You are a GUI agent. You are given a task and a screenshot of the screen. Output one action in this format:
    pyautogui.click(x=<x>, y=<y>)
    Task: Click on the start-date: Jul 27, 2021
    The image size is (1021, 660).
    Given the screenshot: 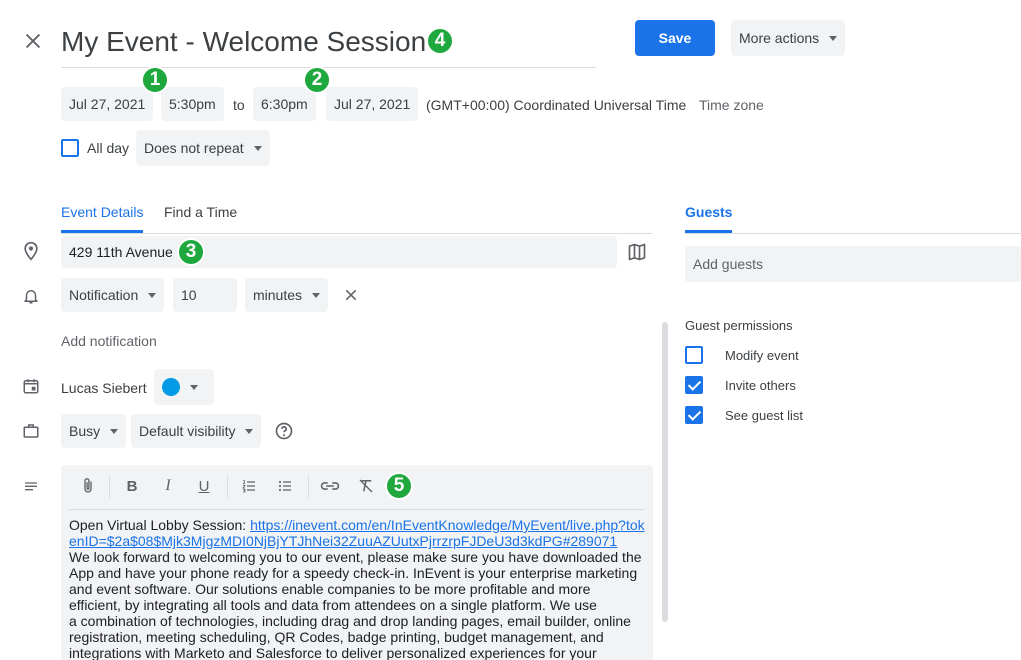 What is the action you would take?
    pyautogui.click(x=107, y=104)
    